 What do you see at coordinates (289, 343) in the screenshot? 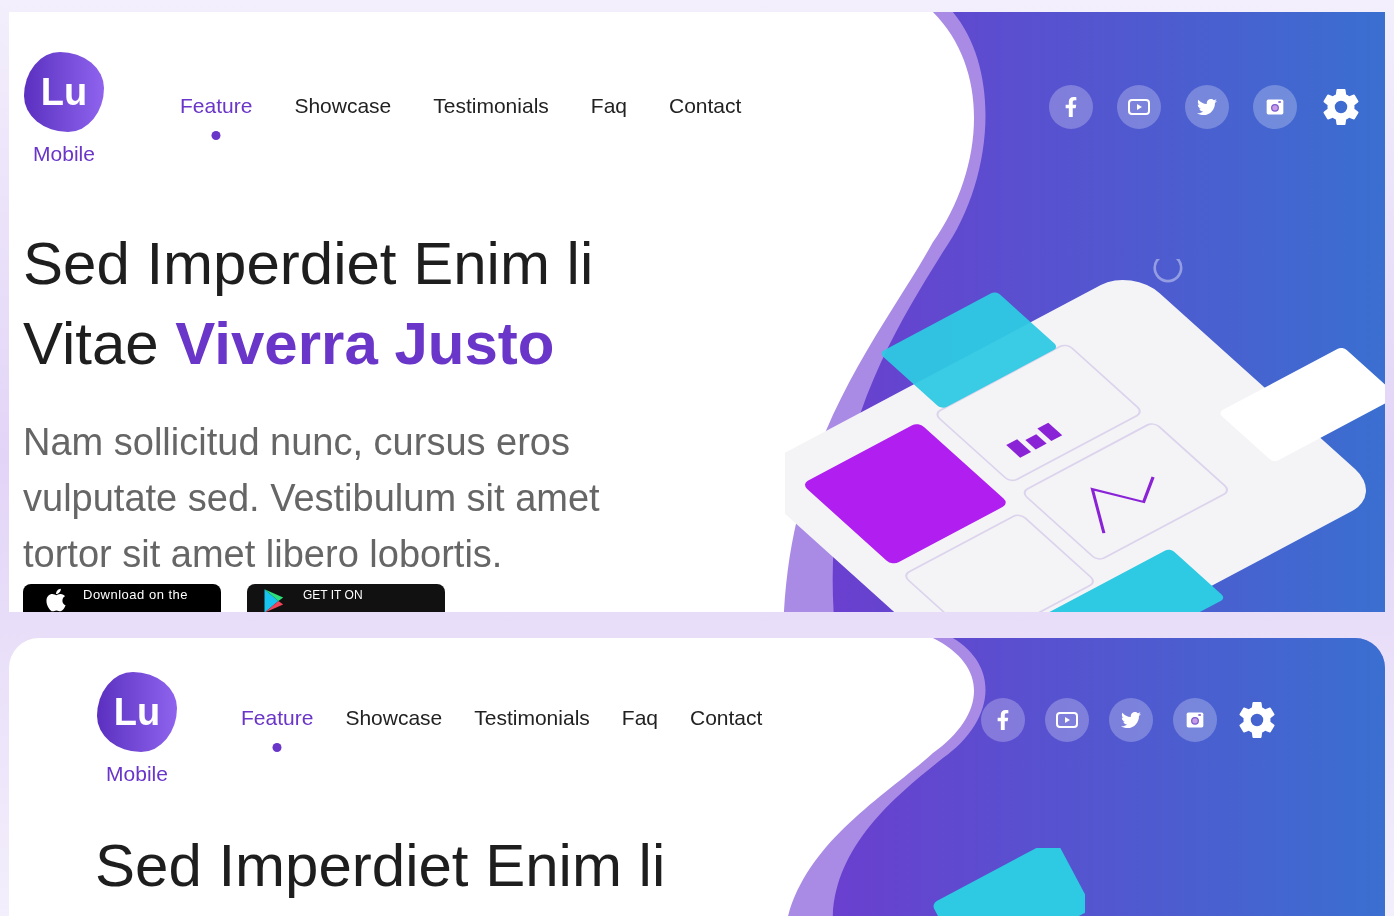
I see `headline: Vitae Viverra Justo` at bounding box center [289, 343].